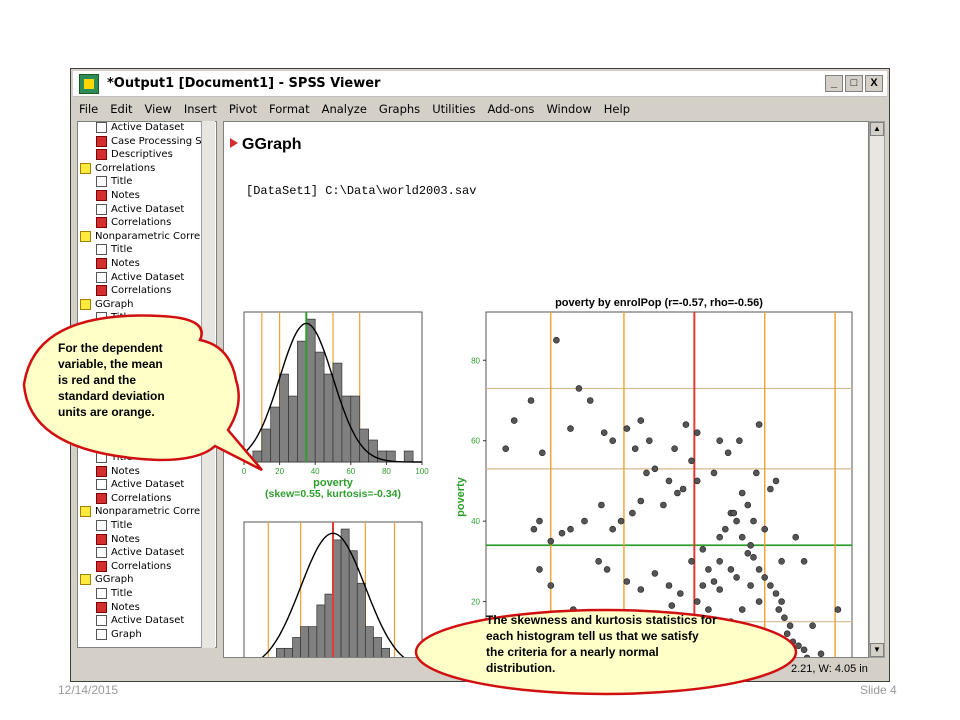  What do you see at coordinates (152, 141) in the screenshot?
I see `tree-item: Case Processing Su` at bounding box center [152, 141].